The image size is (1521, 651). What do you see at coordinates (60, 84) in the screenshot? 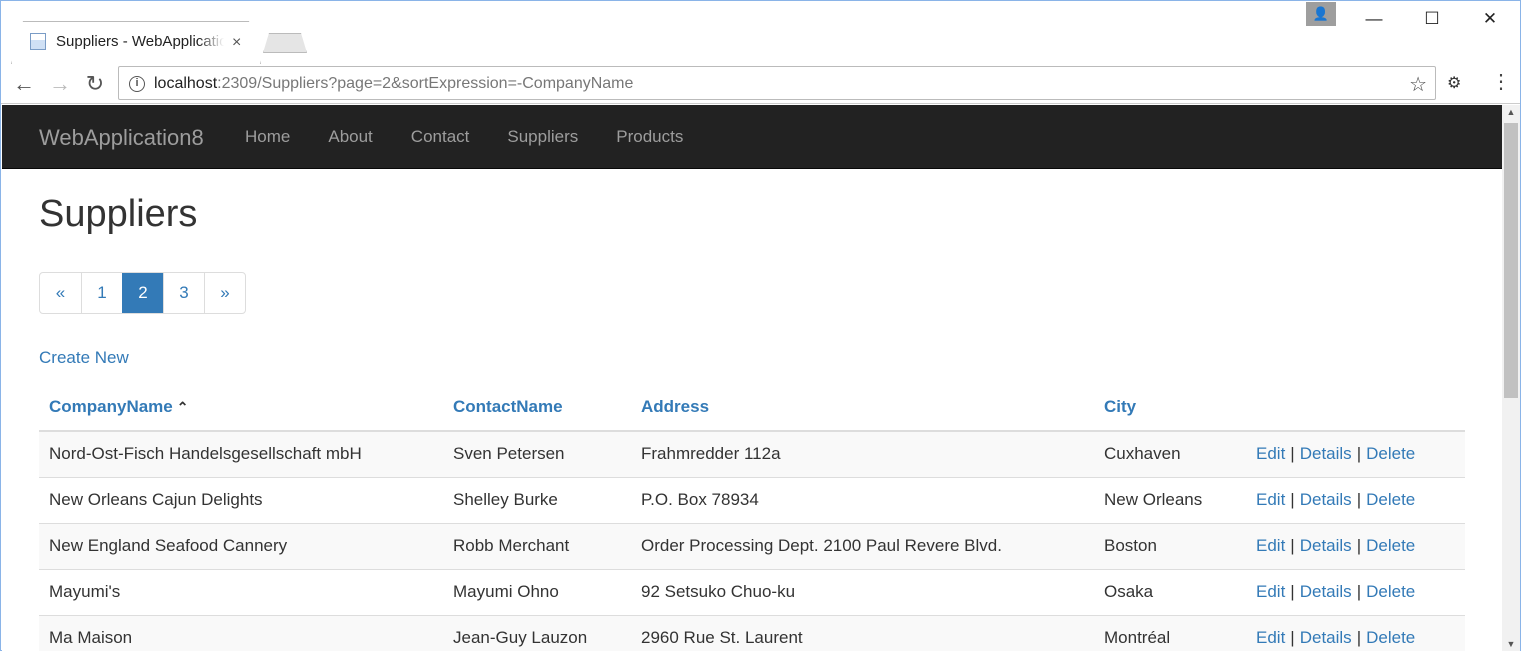
I see `forward-icon: →` at bounding box center [60, 84].